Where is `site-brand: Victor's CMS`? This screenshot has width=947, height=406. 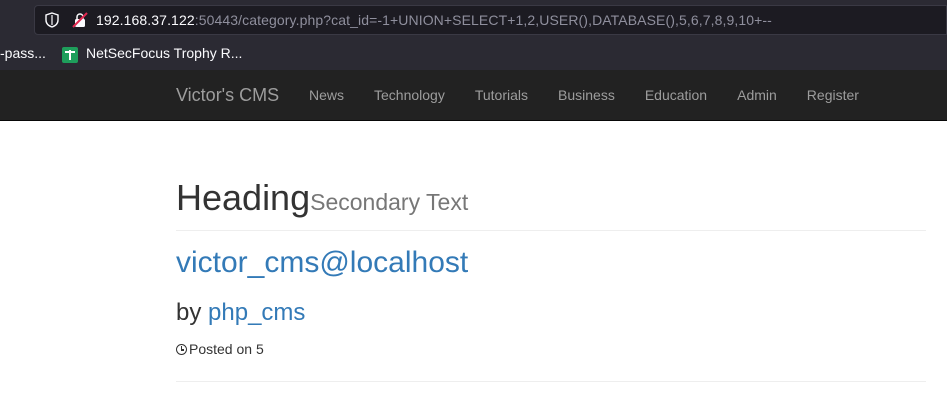 site-brand: Victor's CMS is located at coordinates (227, 95).